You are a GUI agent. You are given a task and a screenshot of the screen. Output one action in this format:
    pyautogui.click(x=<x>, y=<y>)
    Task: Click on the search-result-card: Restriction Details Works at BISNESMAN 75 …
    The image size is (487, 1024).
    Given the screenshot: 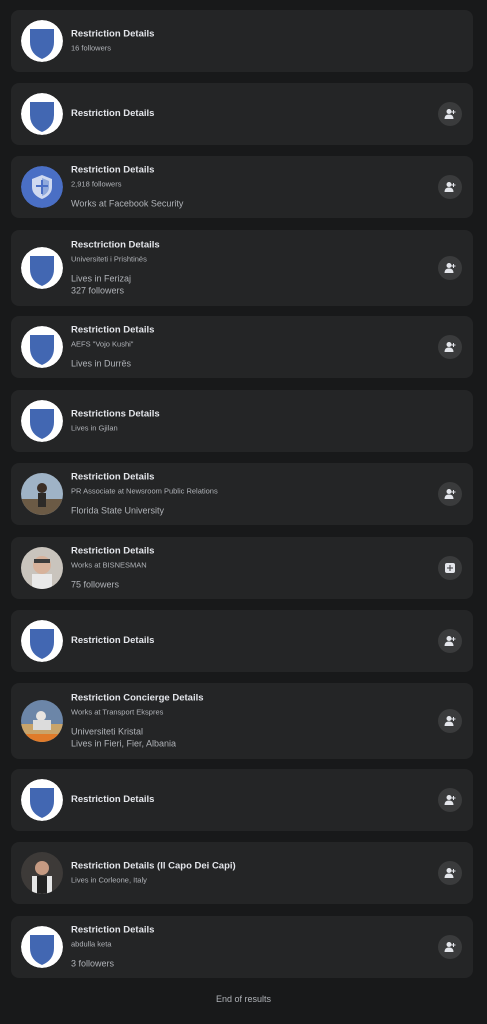 What is the action you would take?
    pyautogui.click(x=242, y=568)
    